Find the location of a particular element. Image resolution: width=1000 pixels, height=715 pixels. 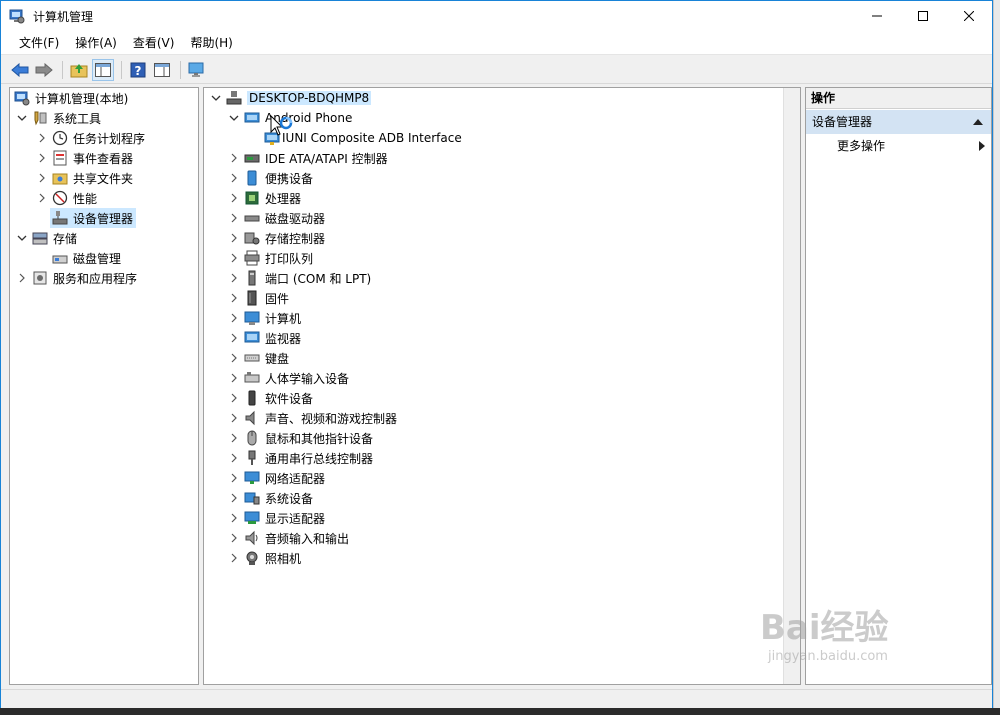

tree-item-device-category: 通用串行总线控制器 is located at coordinates (300, 458).